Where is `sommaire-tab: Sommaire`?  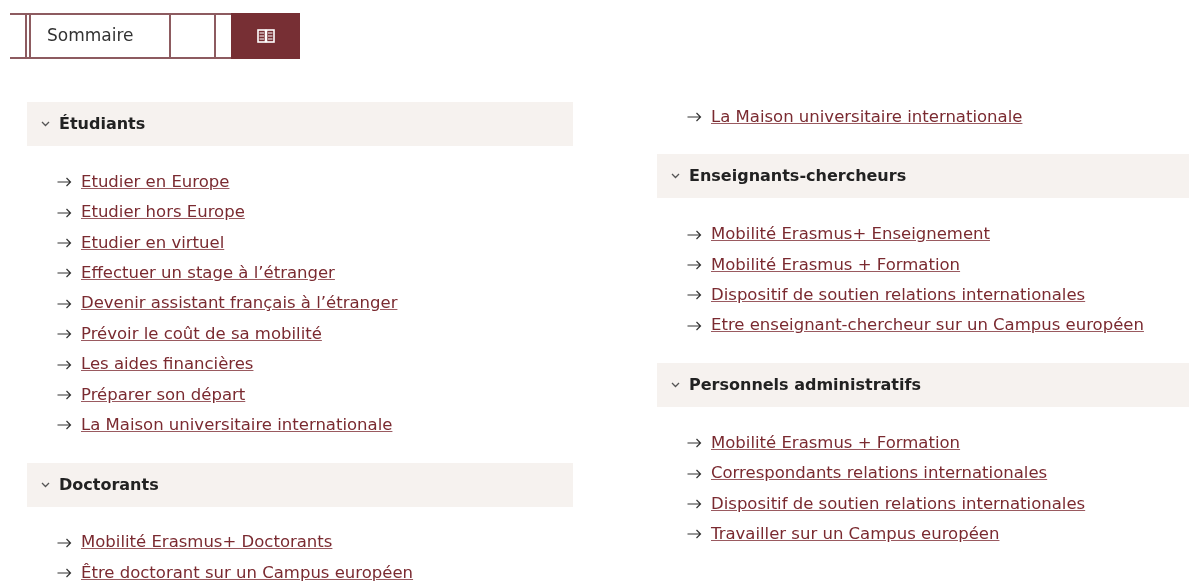
sommaire-tab: Sommaire is located at coordinates (101, 36).